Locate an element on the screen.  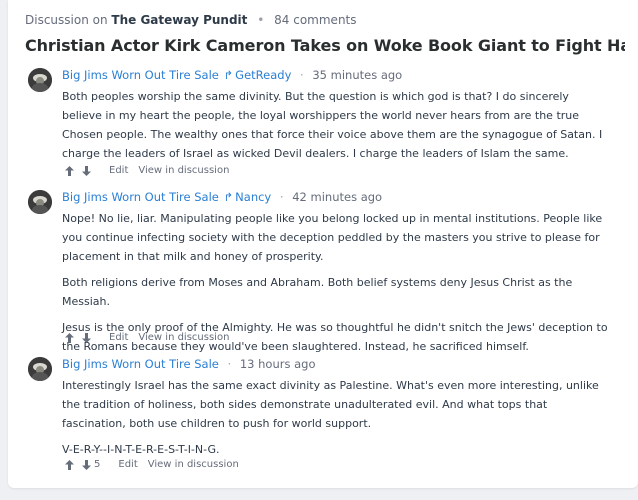
downvote-button: 5 is located at coordinates (91, 464).